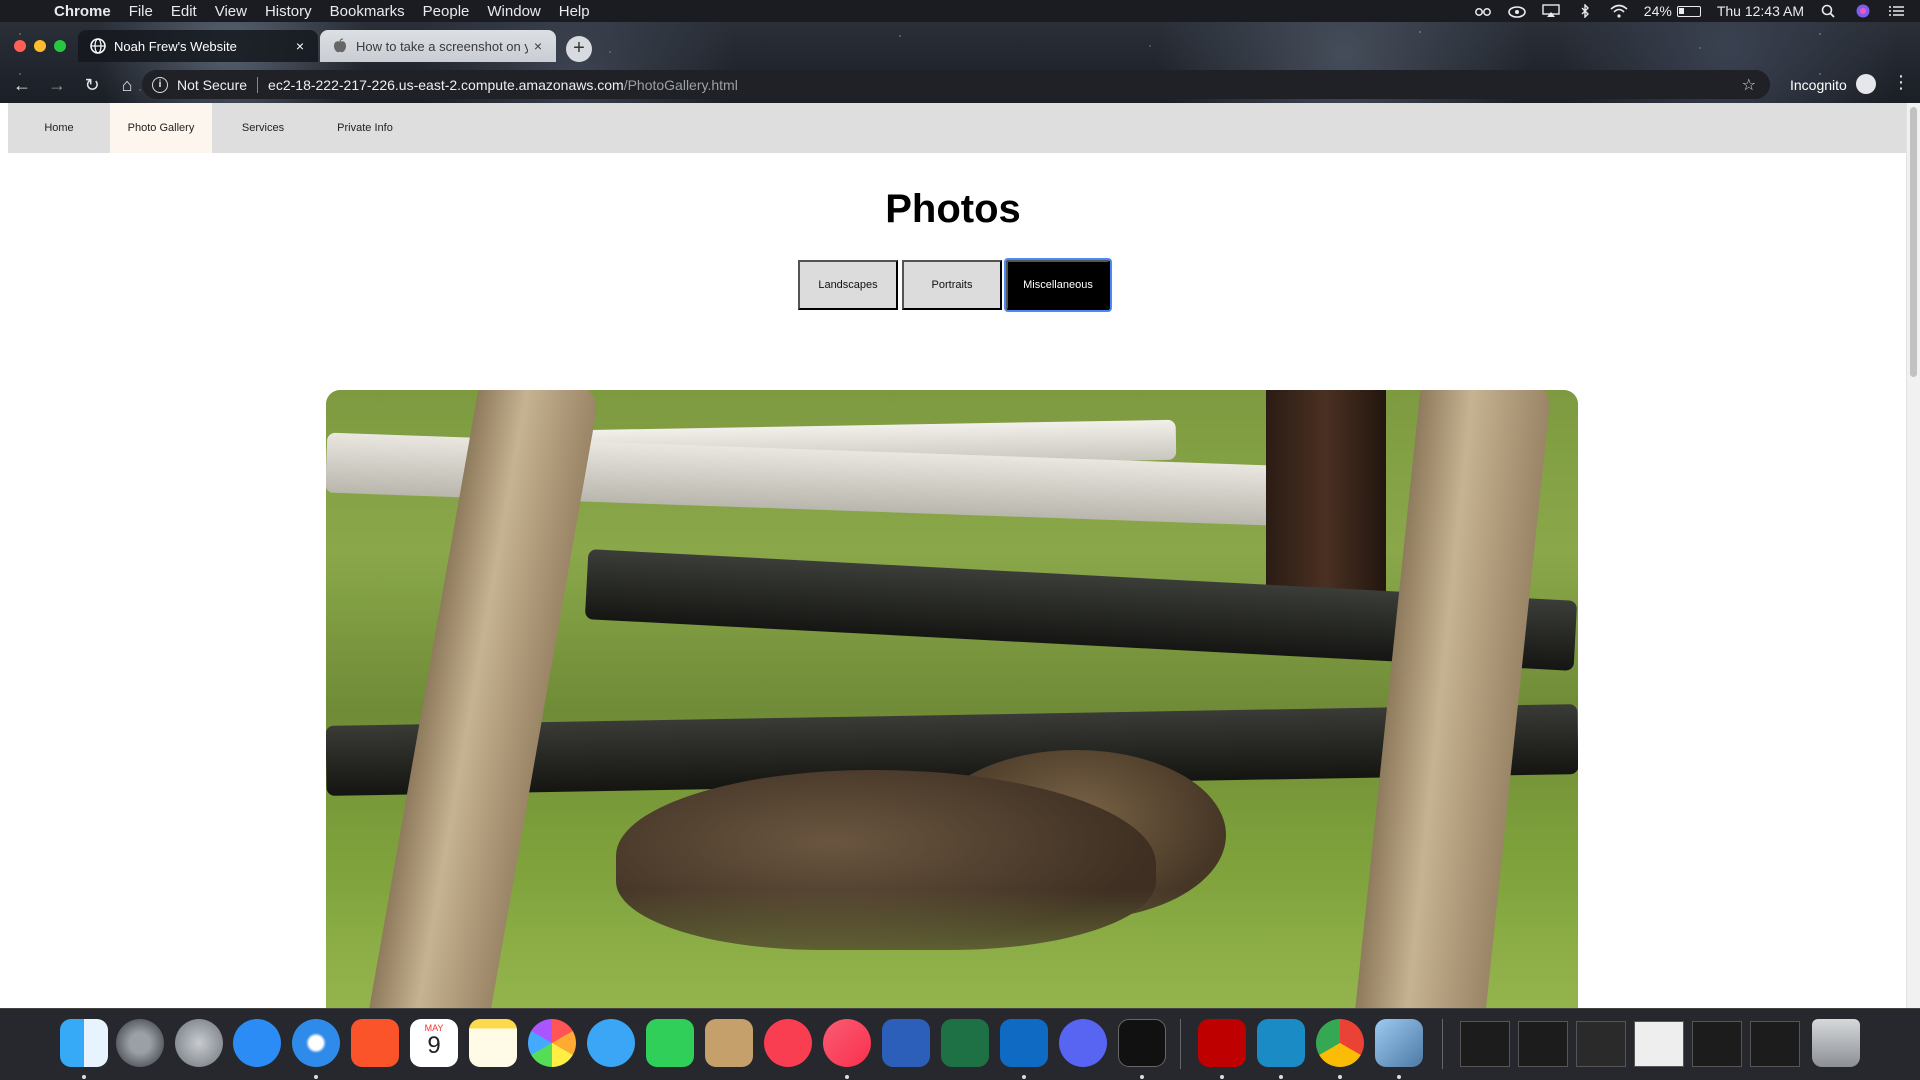 The height and width of the screenshot is (1080, 1920). I want to click on menu-file: File, so click(141, 11).